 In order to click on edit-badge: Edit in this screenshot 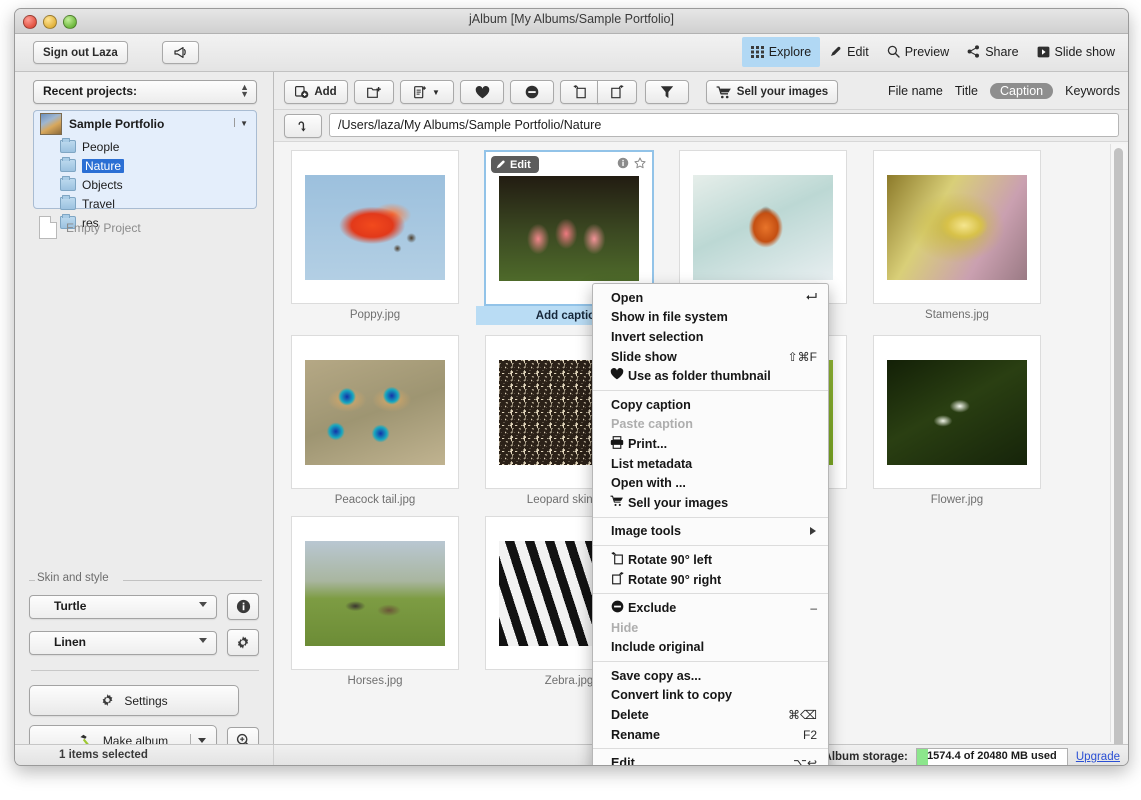, I will do `click(515, 164)`.